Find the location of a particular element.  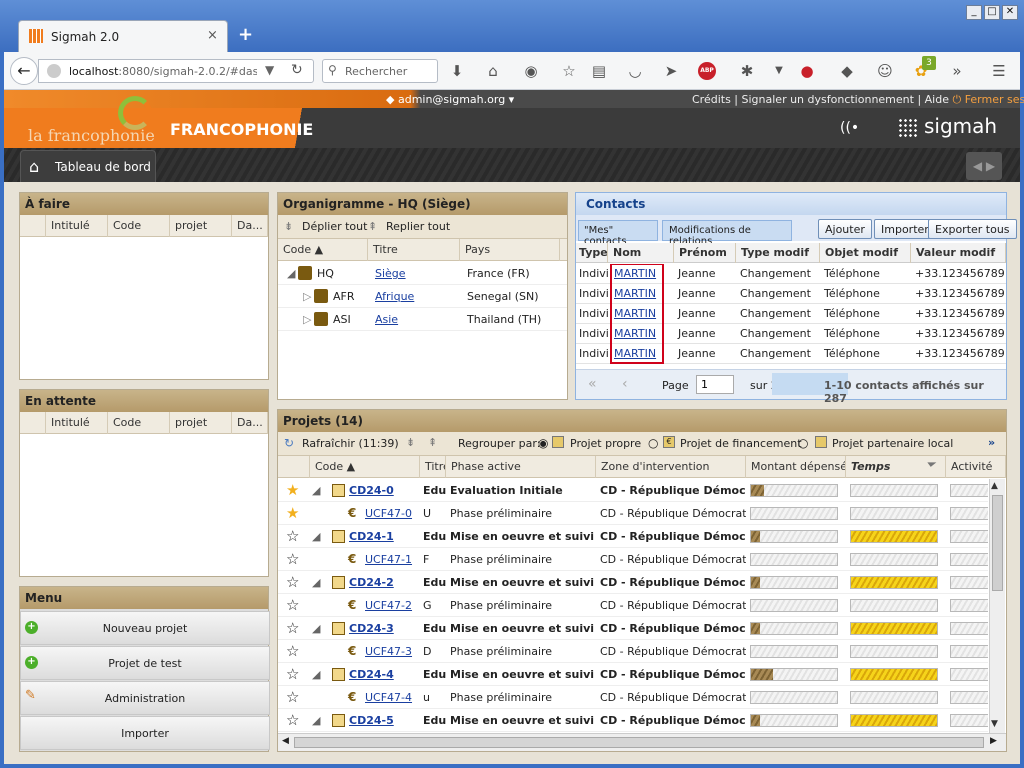

menu-import: Importer is located at coordinates (145, 733).